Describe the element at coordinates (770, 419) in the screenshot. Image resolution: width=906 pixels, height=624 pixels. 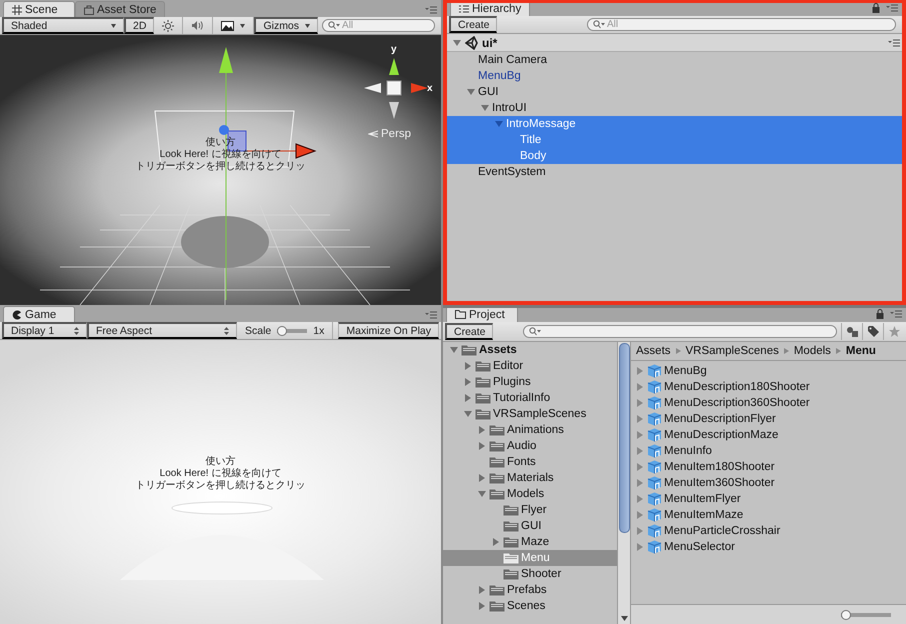
I see `asset-item: MenuDescriptionFlyer` at that location.